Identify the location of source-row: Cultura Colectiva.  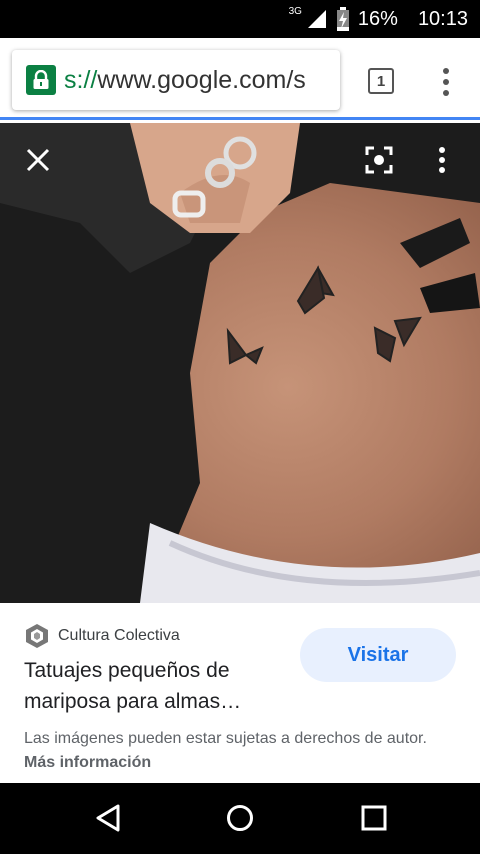
(102, 636).